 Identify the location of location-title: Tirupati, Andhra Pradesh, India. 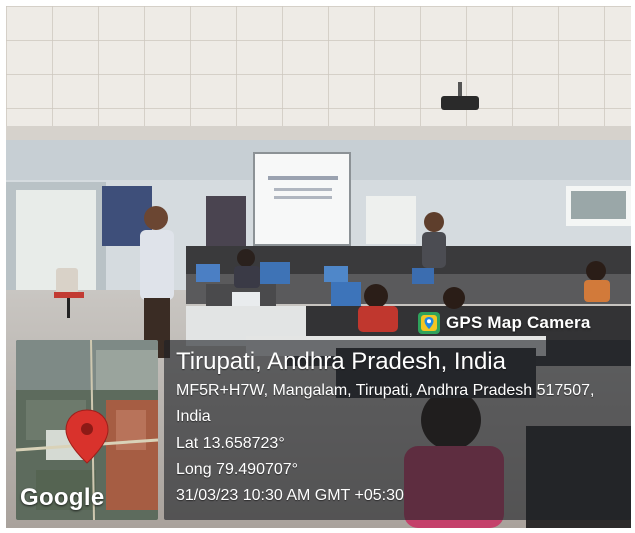
(341, 361).